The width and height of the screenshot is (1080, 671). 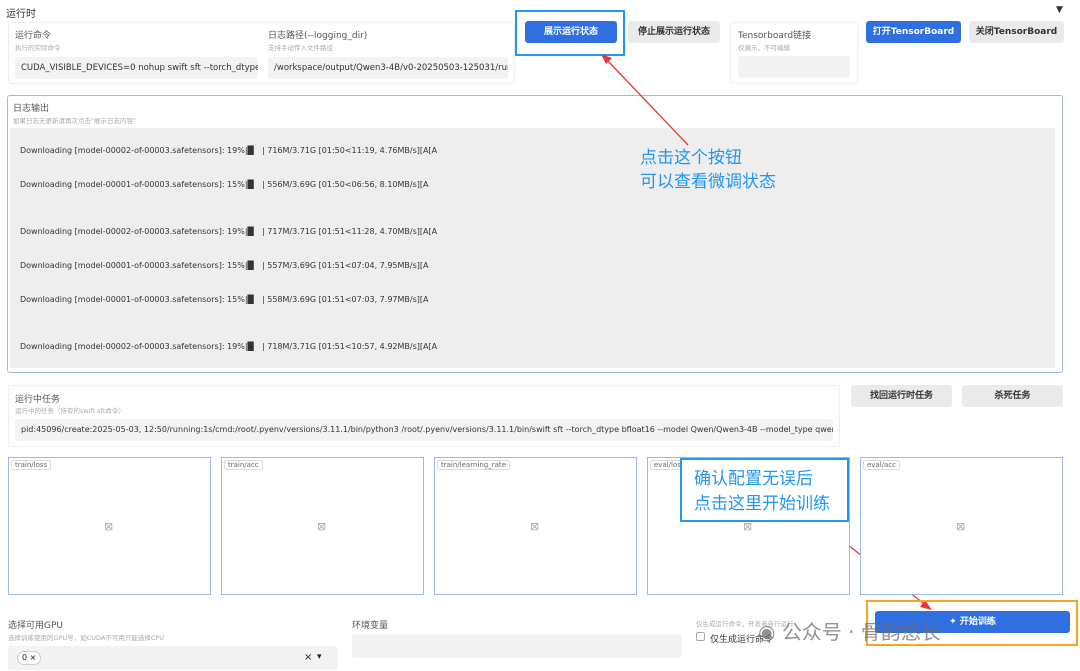 I want to click on chart-train-loss: train/loss ⊠, so click(x=109, y=526).